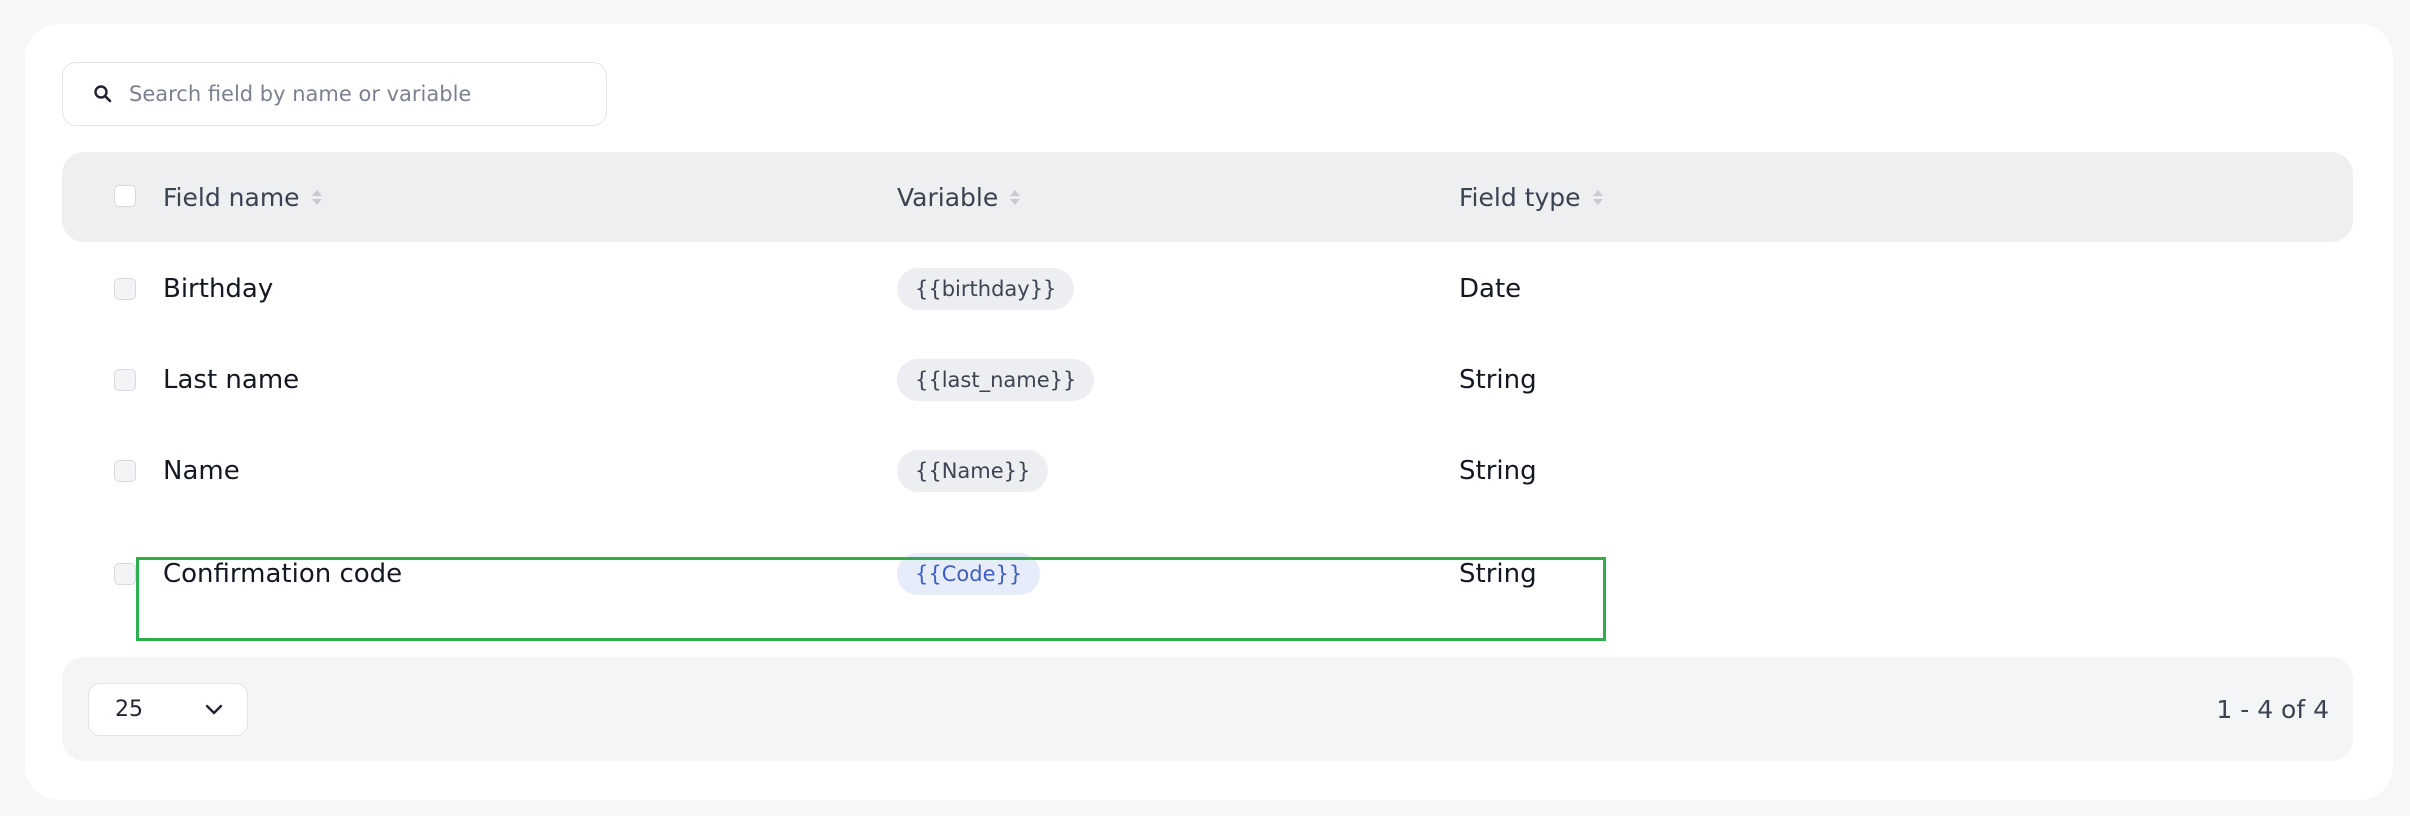 The width and height of the screenshot is (2410, 816). Describe the element at coordinates (1490, 289) in the screenshot. I see `field-type-cell: Date` at that location.